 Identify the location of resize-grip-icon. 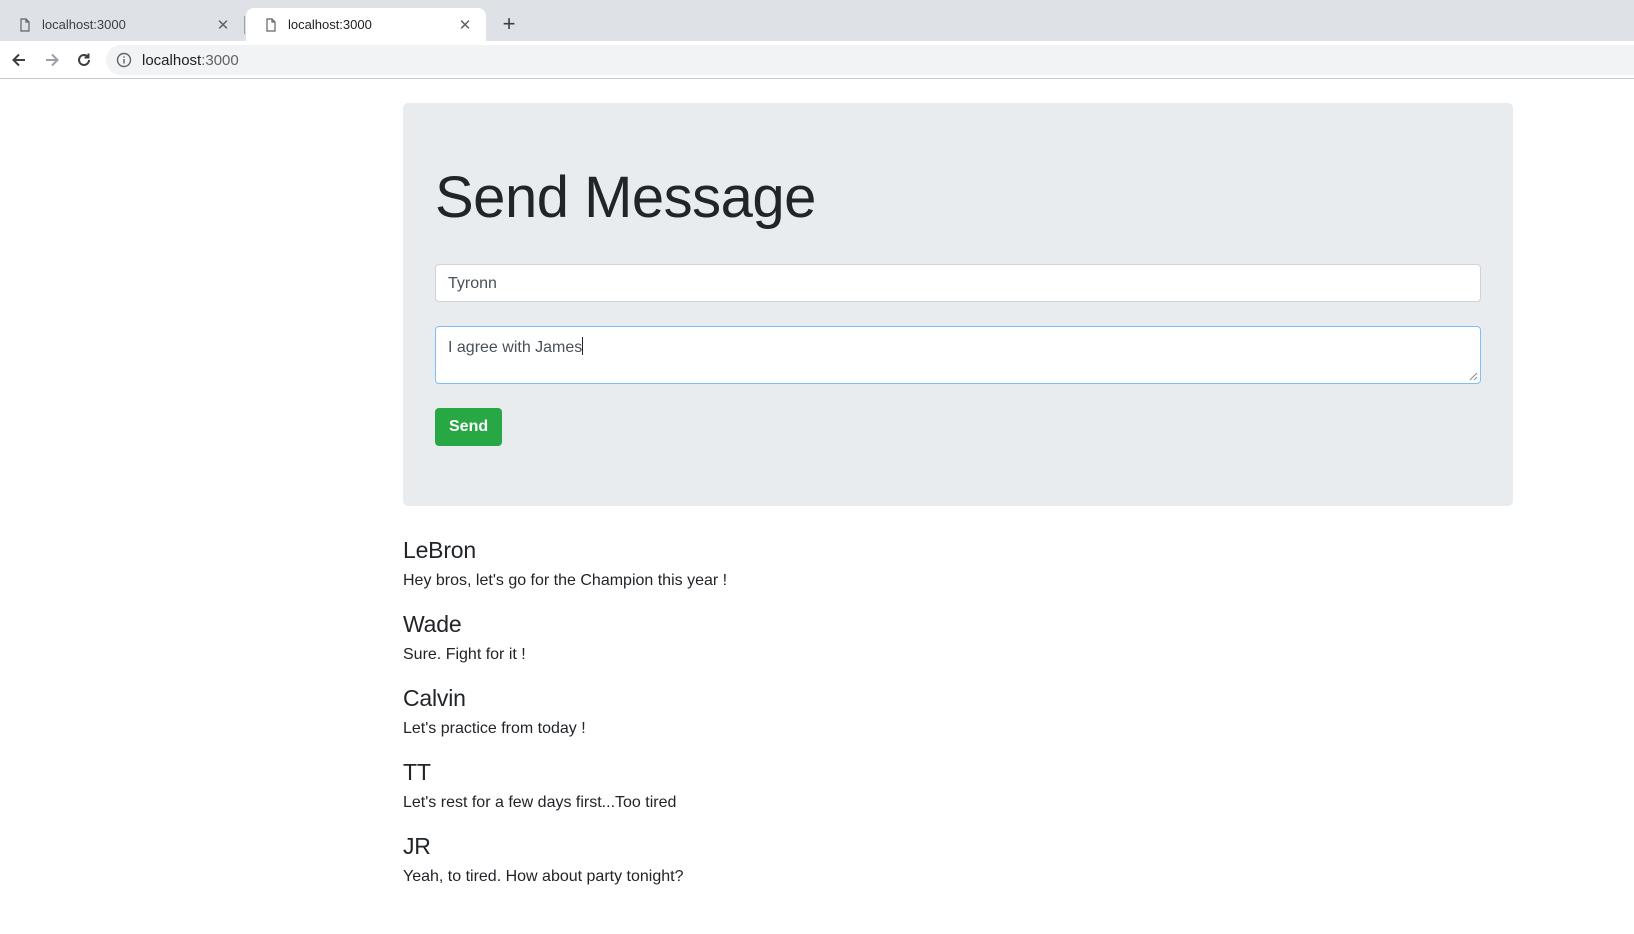
(1473, 376).